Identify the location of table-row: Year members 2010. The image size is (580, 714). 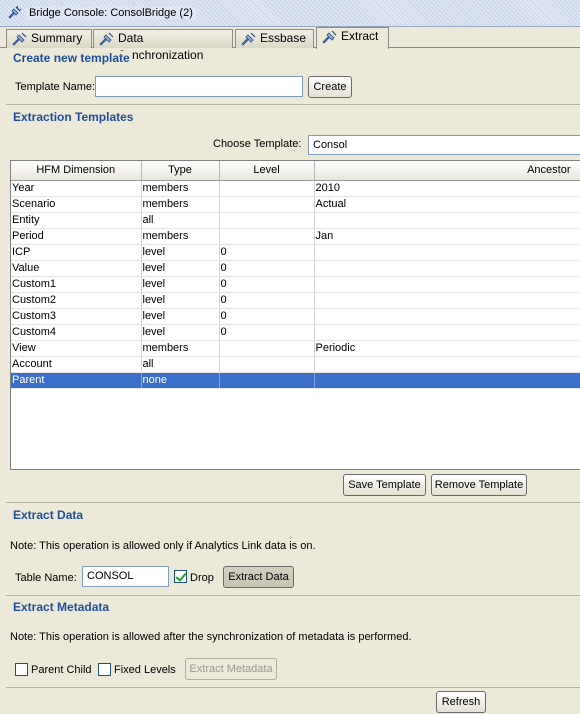
(295, 188).